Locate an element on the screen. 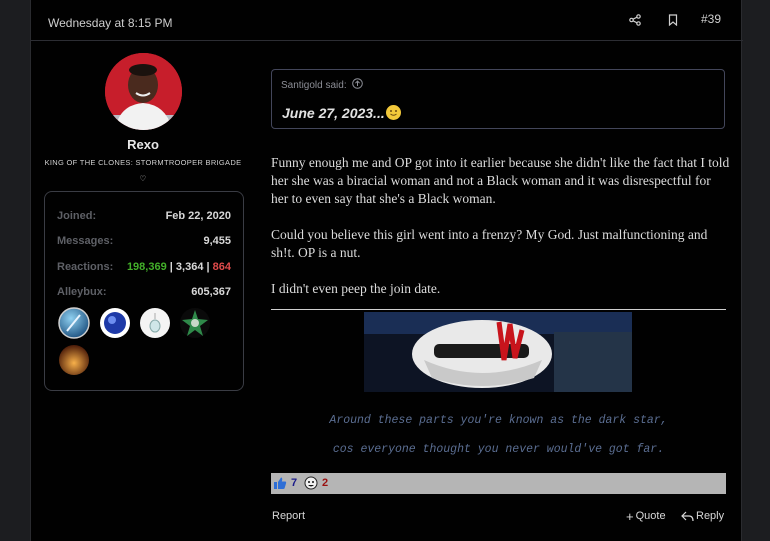 This screenshot has width=770, height=541. like-count: 7 is located at coordinates (294, 483).